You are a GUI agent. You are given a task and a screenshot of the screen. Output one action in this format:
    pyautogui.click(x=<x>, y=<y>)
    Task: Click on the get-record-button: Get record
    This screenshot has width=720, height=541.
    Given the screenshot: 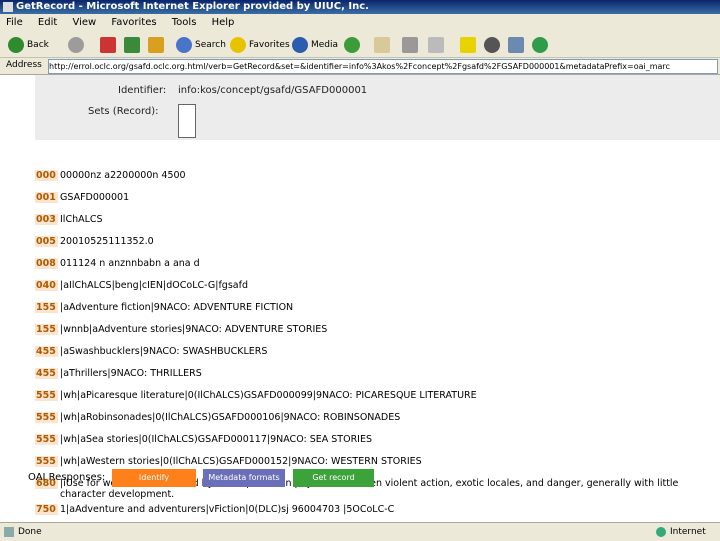 What is the action you would take?
    pyautogui.click(x=333, y=478)
    